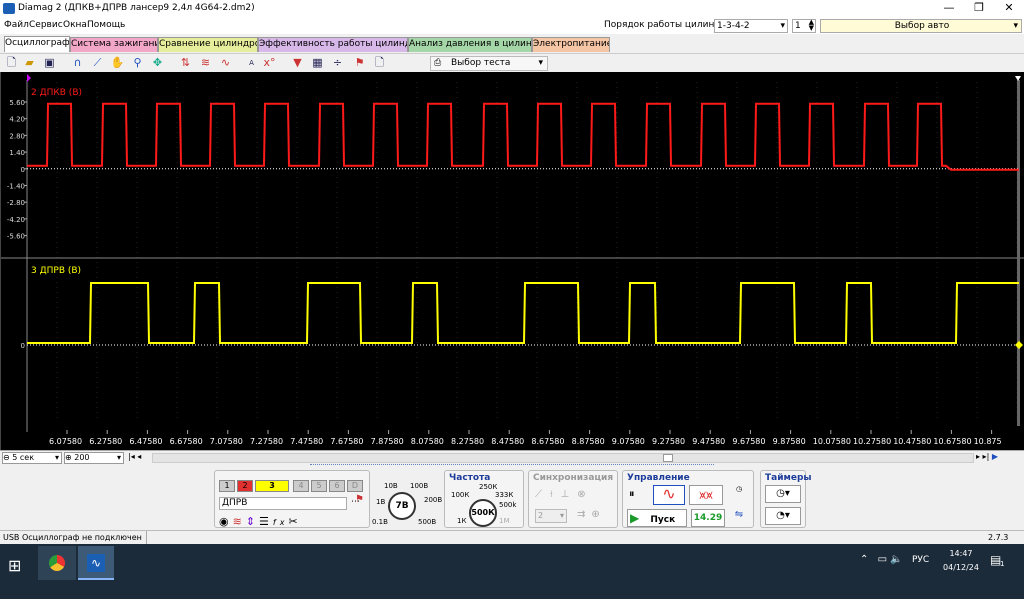 This screenshot has height=599, width=1024. What do you see at coordinates (301, 486) in the screenshot?
I see `channel-button-4: 4` at bounding box center [301, 486].